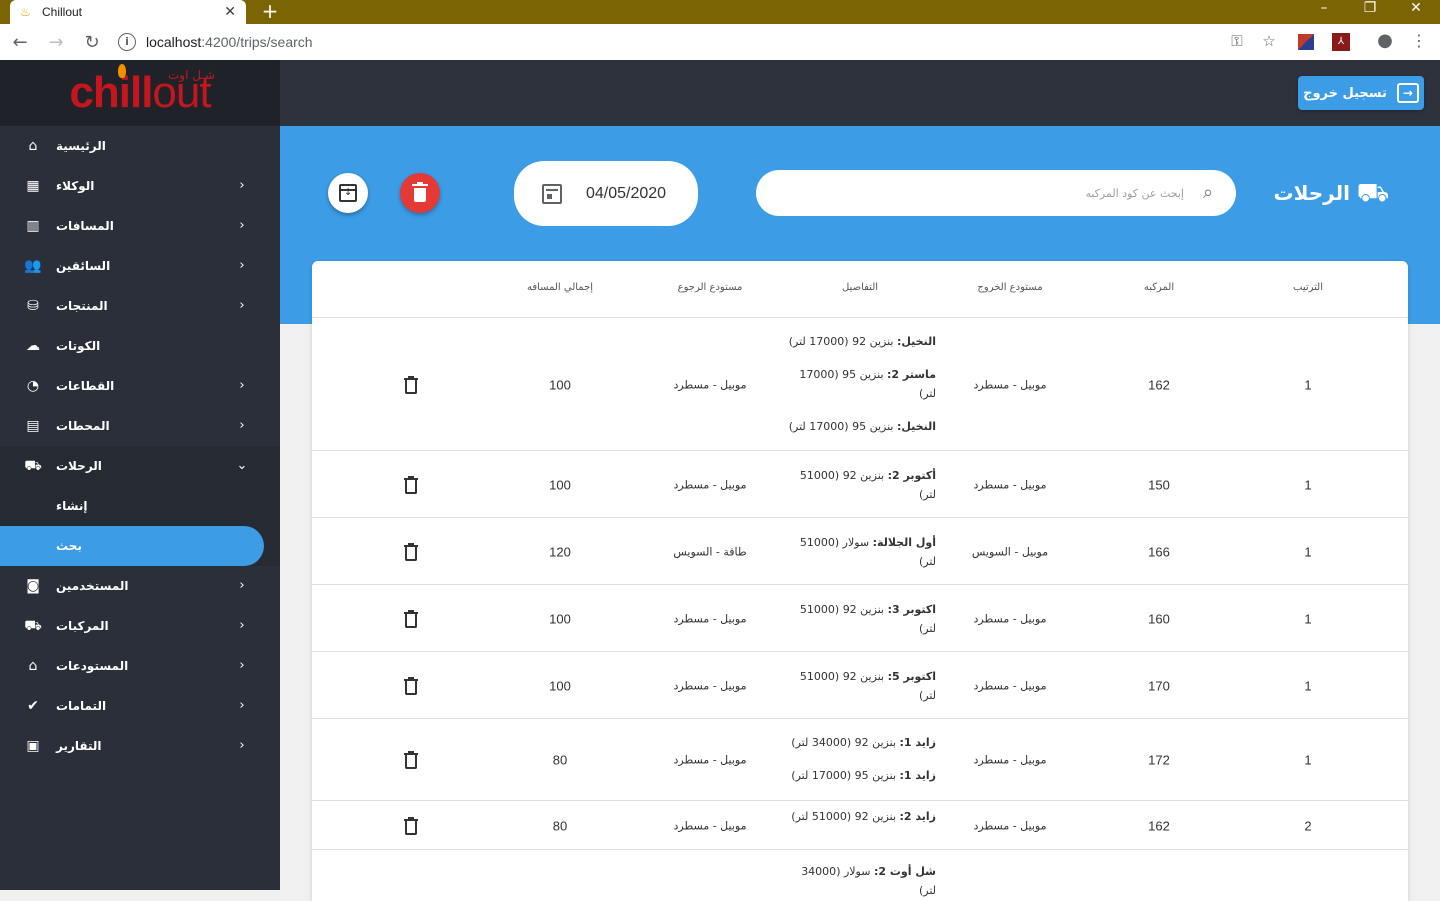 The height and width of the screenshot is (901, 1440). What do you see at coordinates (1306, 42) in the screenshot?
I see `extension-icon` at bounding box center [1306, 42].